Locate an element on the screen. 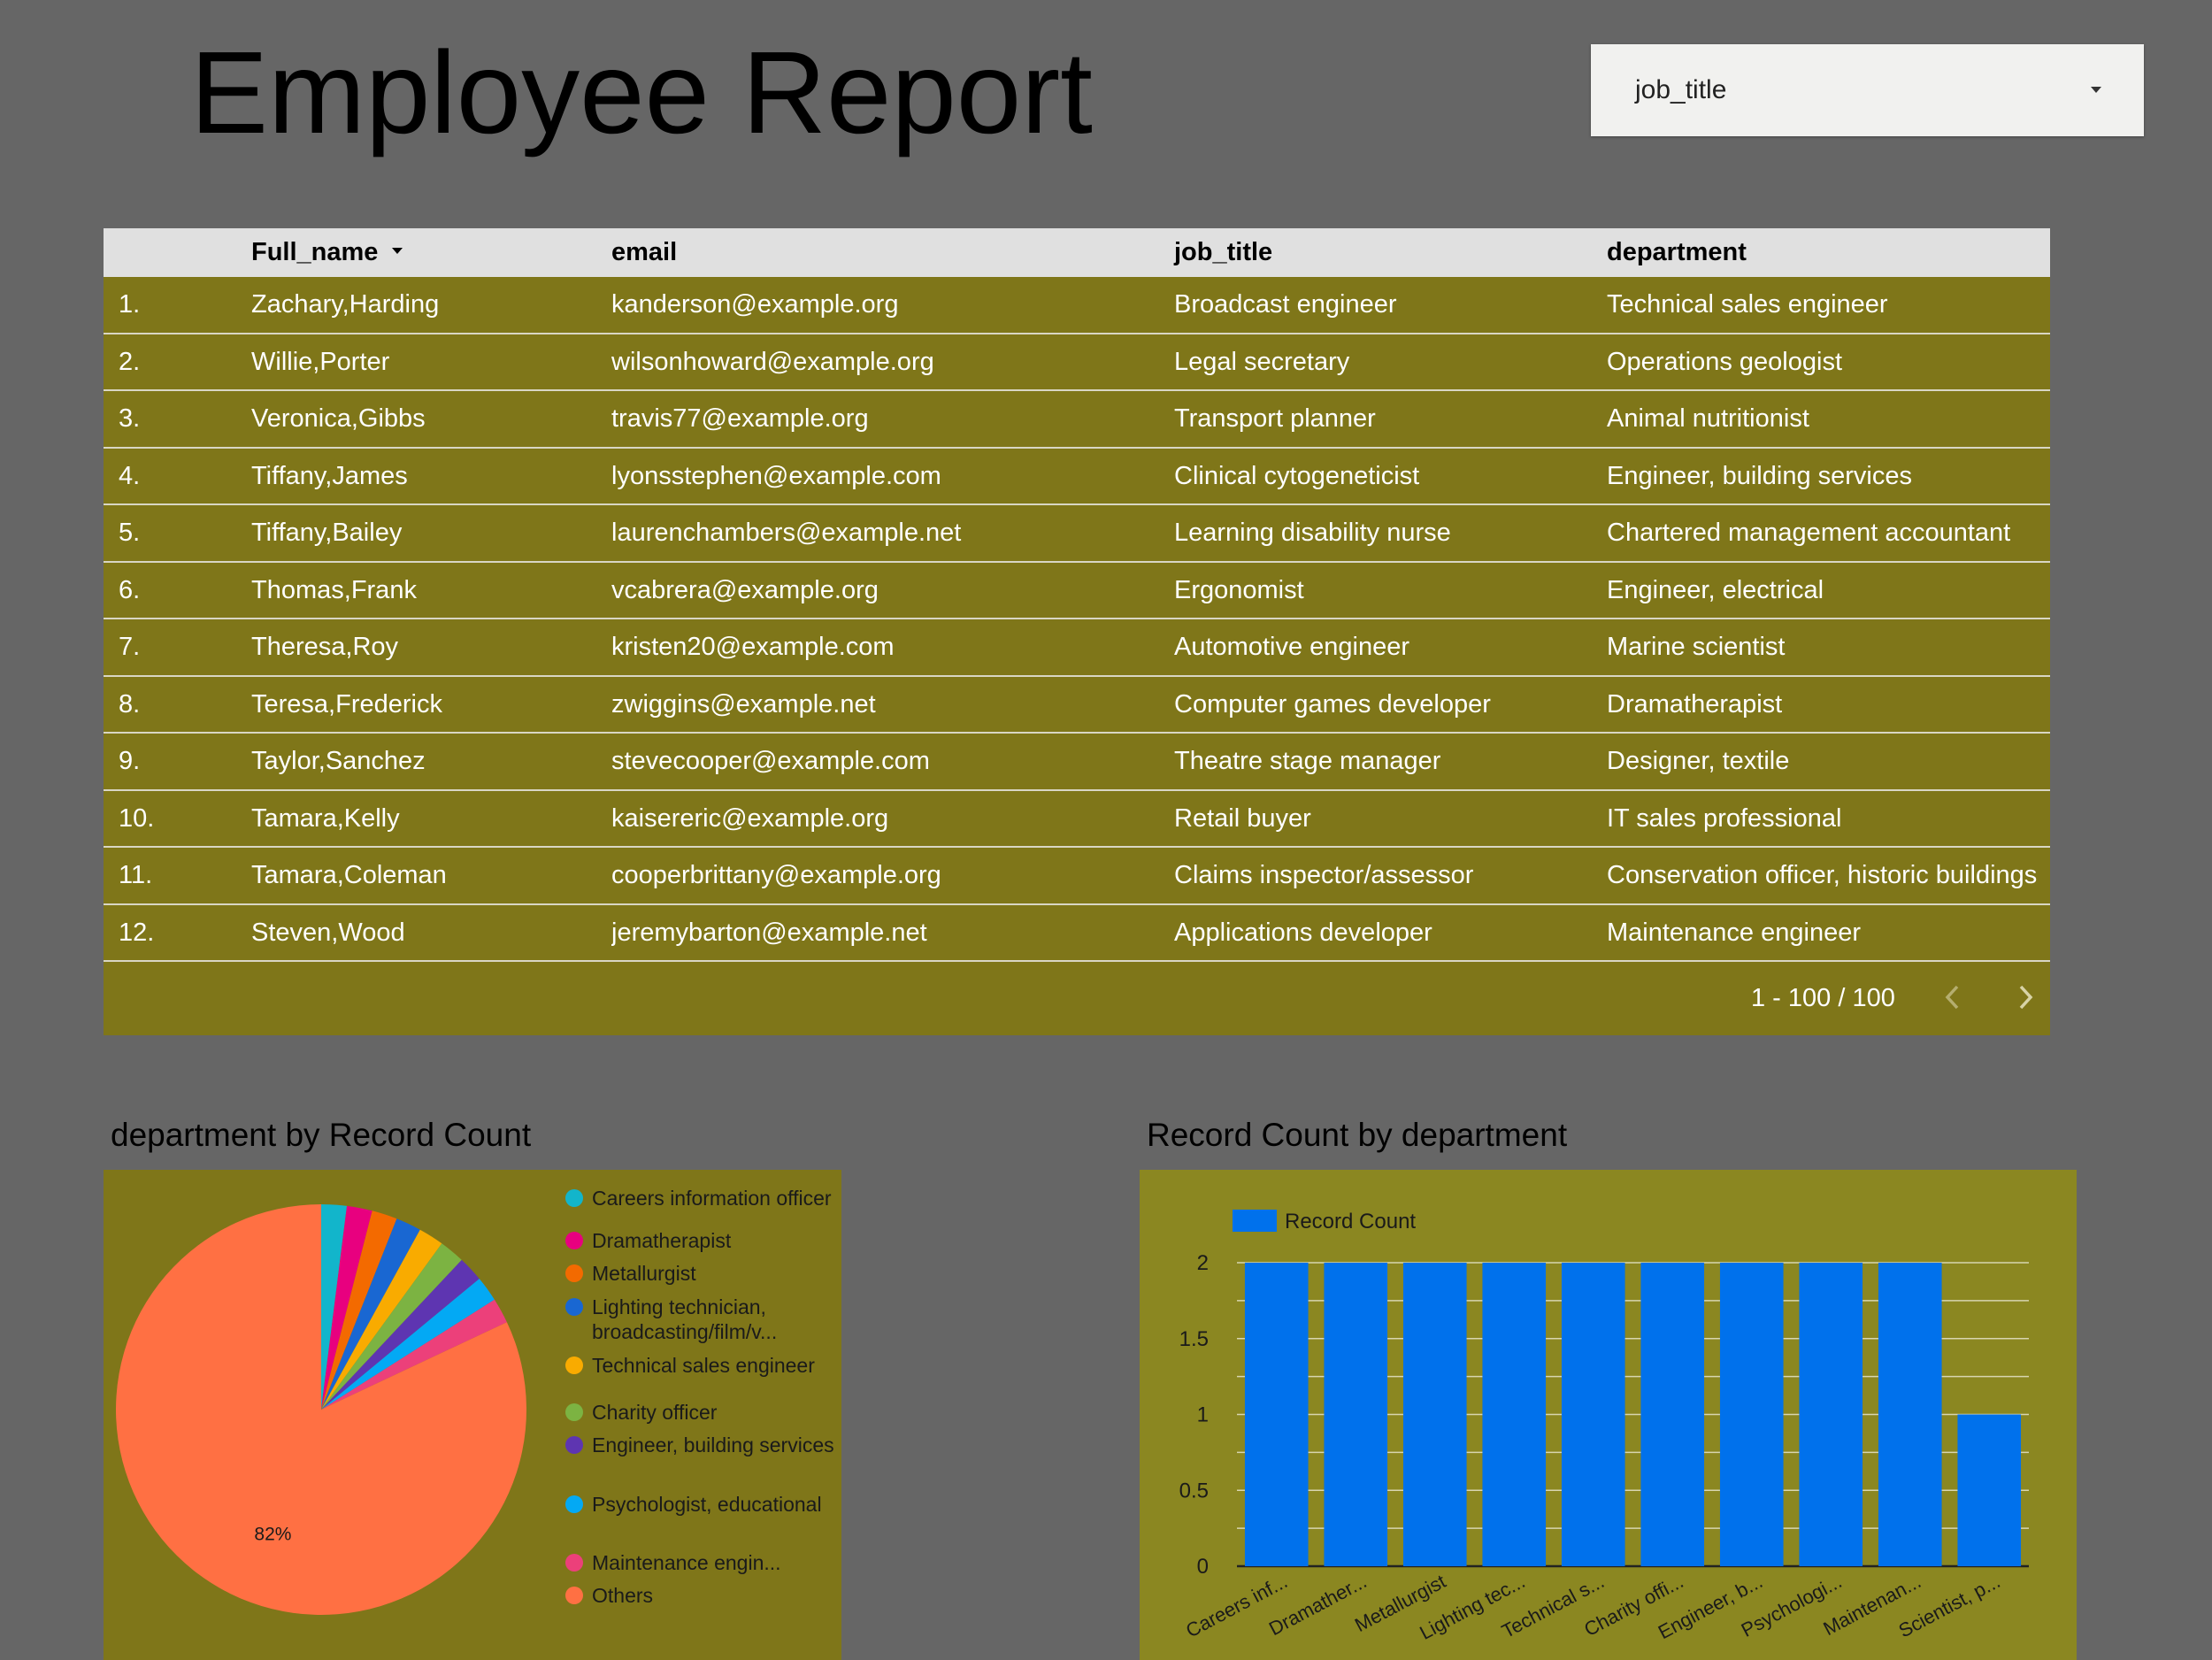 This screenshot has height=1660, width=2212. pie-legend-item: Engineer, building services is located at coordinates (703, 1445).